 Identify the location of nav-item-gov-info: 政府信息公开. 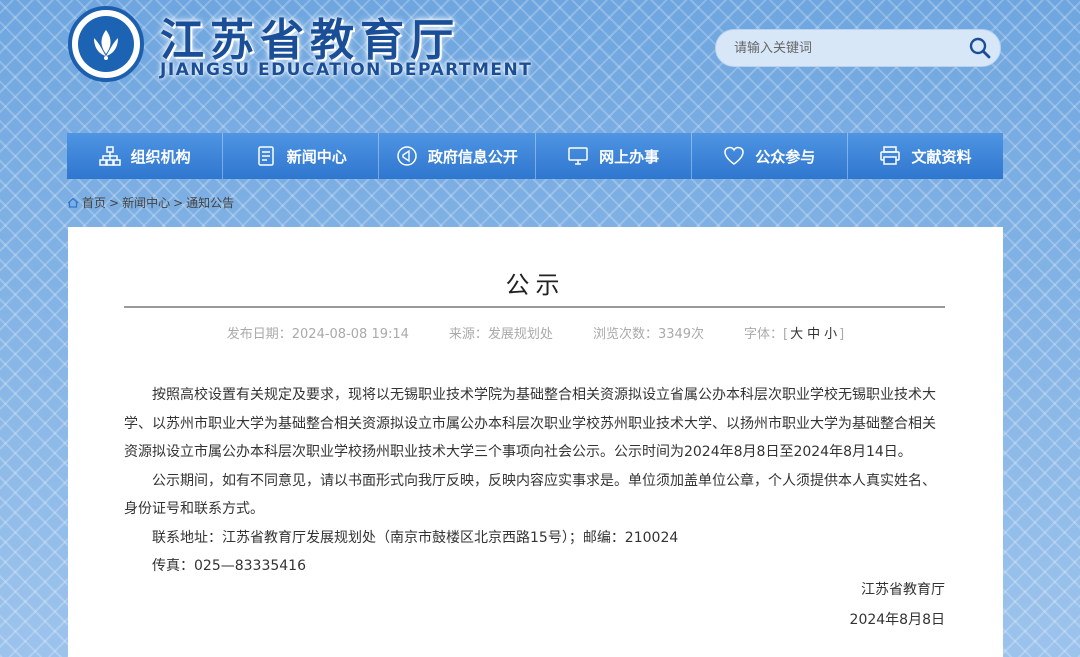
(457, 156).